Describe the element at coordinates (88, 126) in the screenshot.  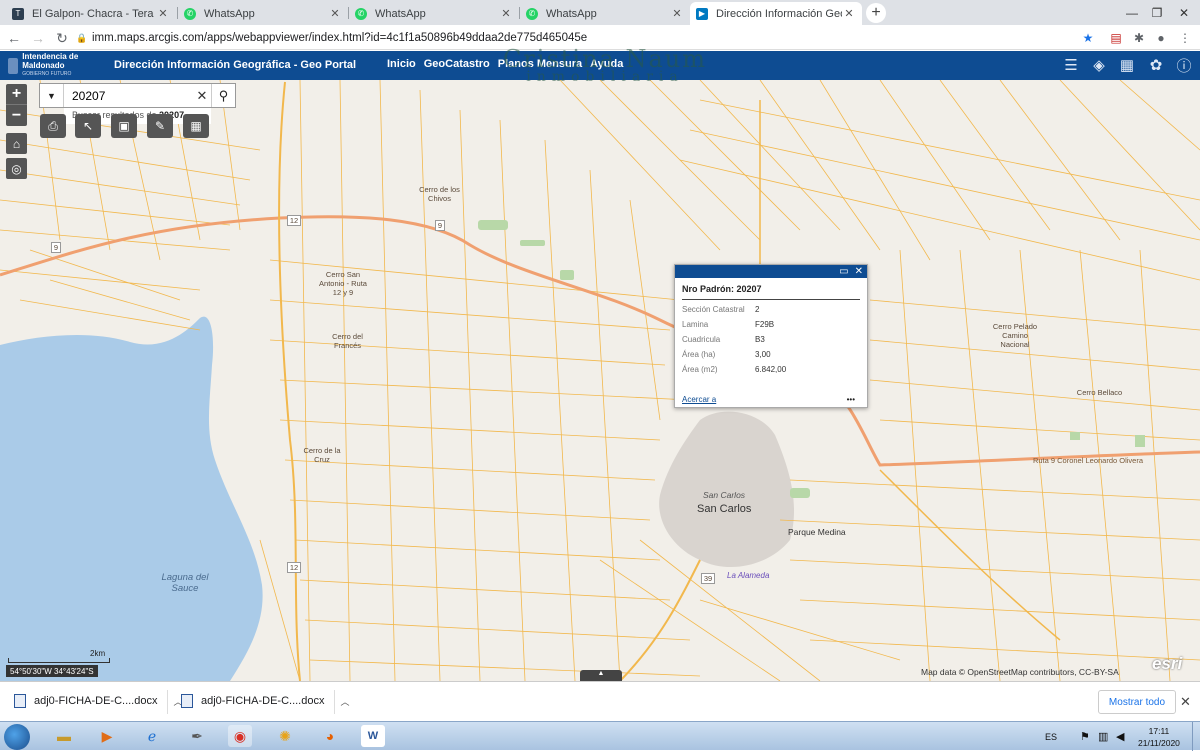
I see `select-tool-button: ↖` at that location.